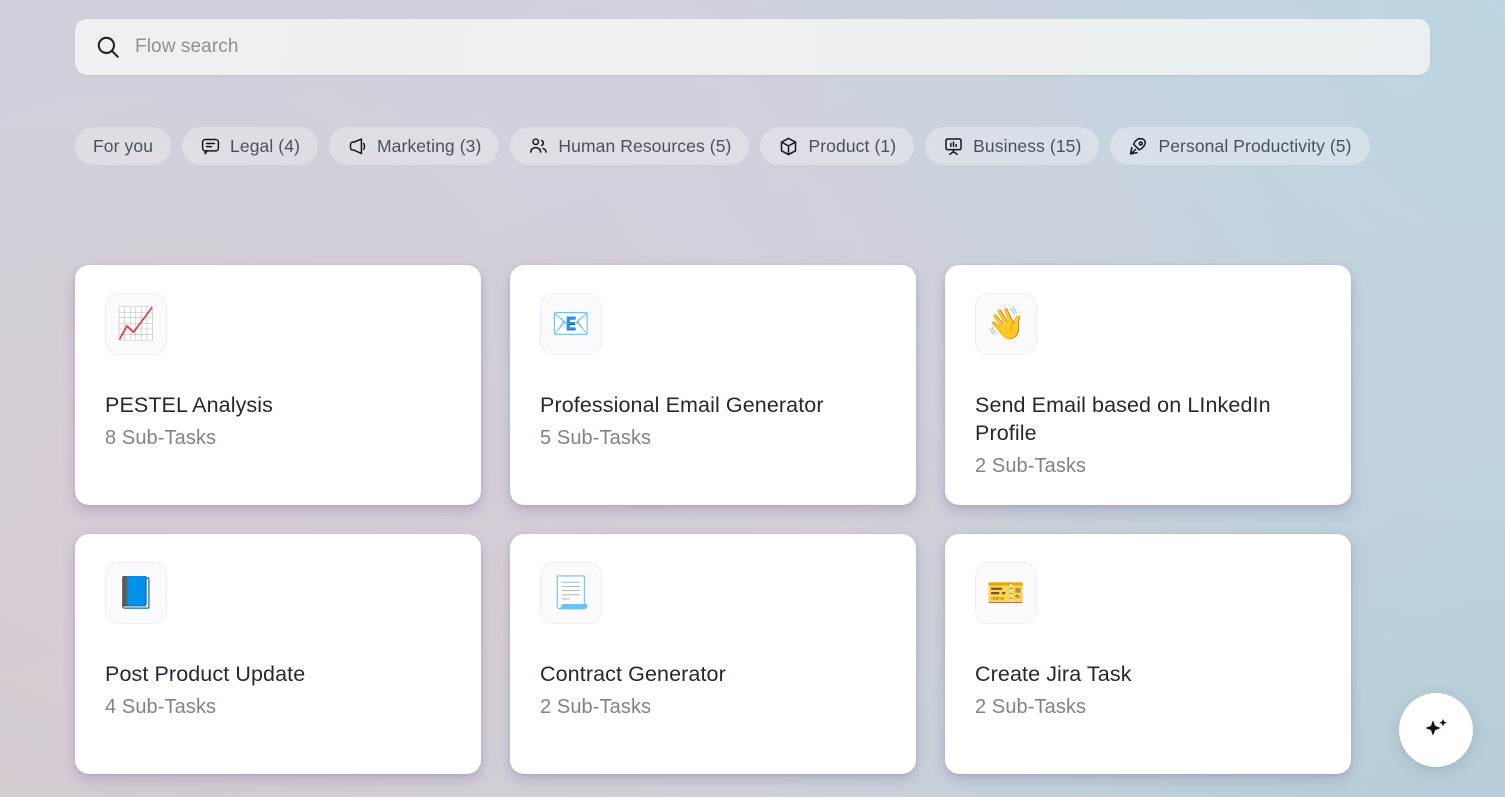 The image size is (1505, 797). Describe the element at coordinates (136, 324) in the screenshot. I see `chart-increasing-icon: 📈` at that location.